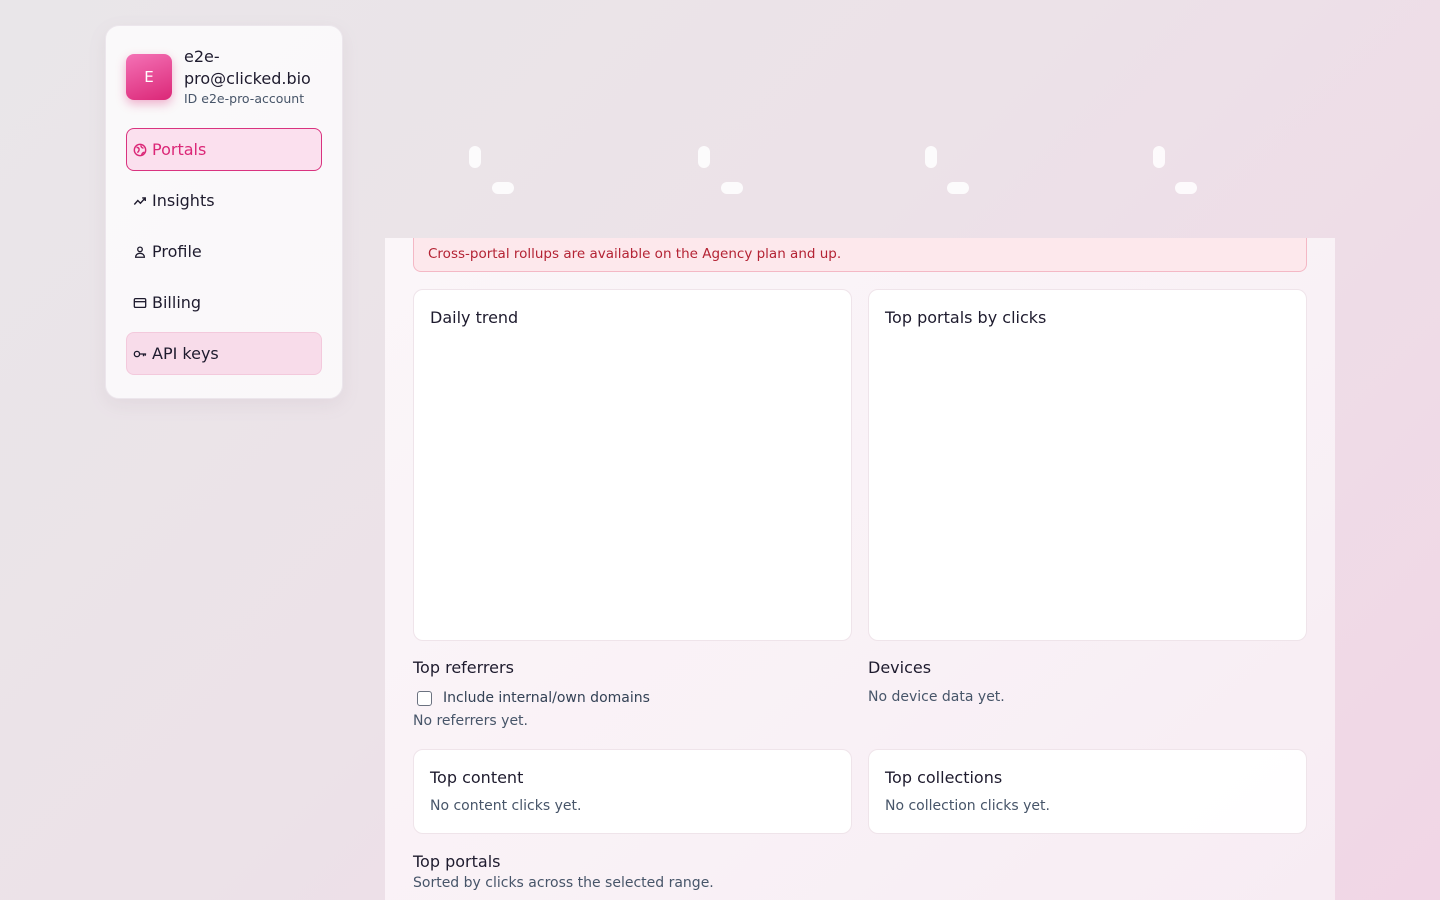  What do you see at coordinates (477, 777) in the screenshot?
I see `card-title: Top content` at bounding box center [477, 777].